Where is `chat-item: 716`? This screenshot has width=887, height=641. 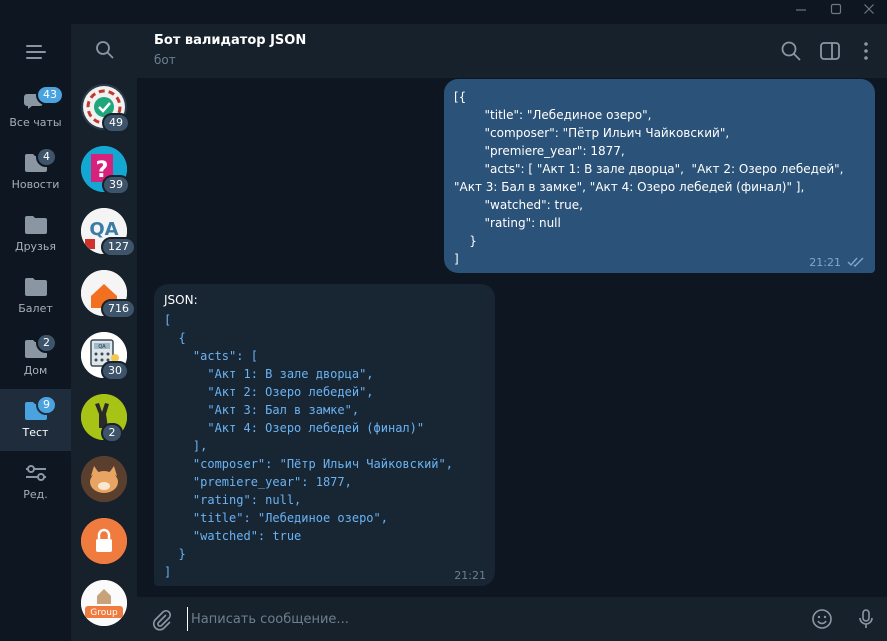
chat-item: 716 is located at coordinates (108, 294).